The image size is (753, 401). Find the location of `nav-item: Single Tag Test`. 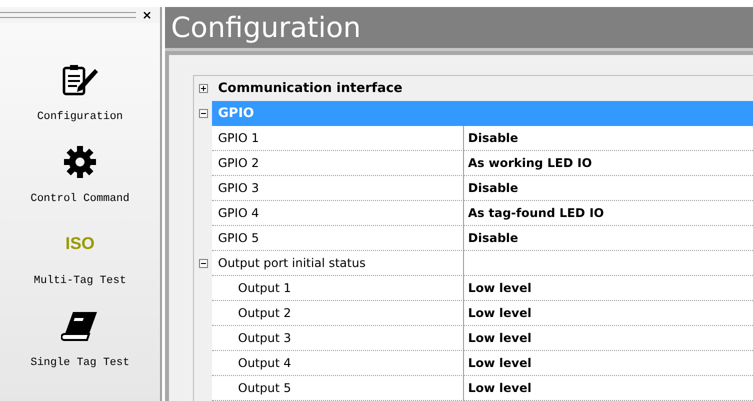

nav-item: Single Tag Test is located at coordinates (80, 339).